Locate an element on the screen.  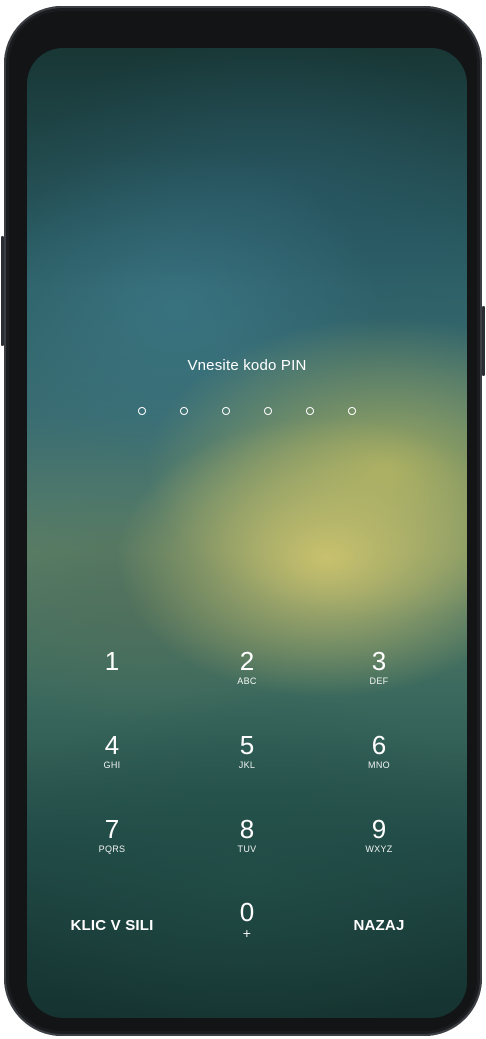
key-2: 2 ABC is located at coordinates (247, 682).